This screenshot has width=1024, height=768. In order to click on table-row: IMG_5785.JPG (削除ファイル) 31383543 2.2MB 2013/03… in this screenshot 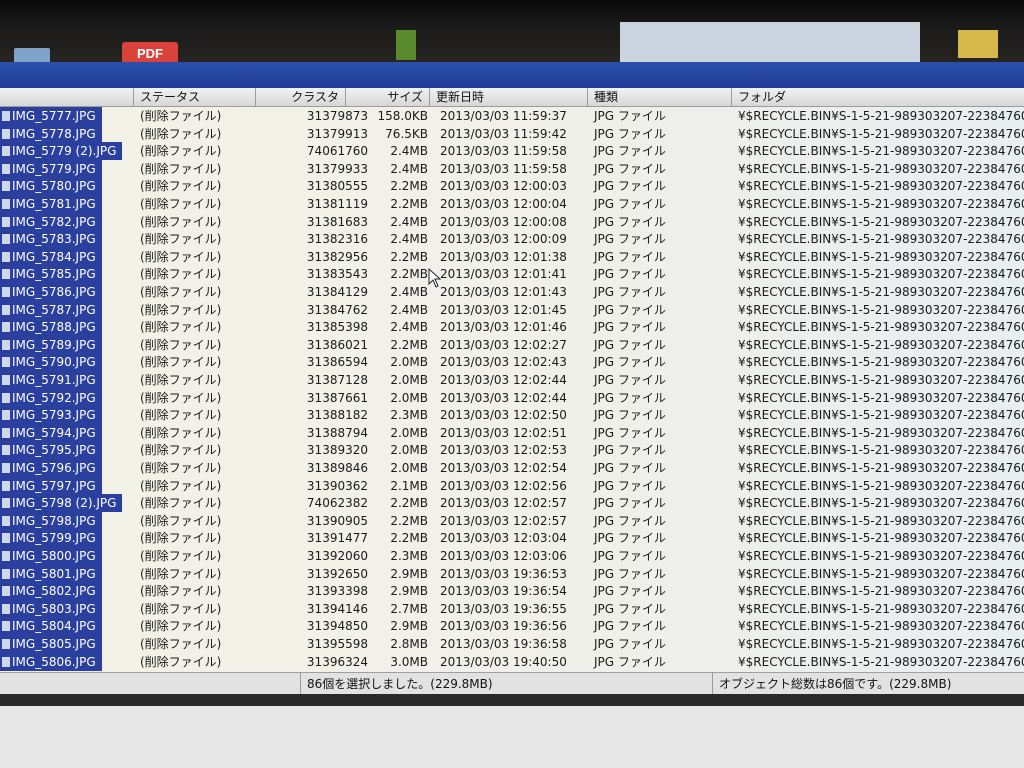, I will do `click(512, 274)`.